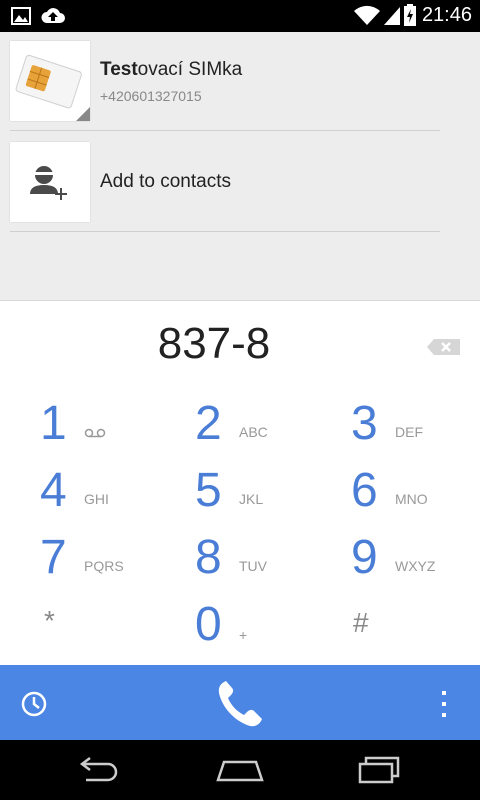  What do you see at coordinates (165, 181) in the screenshot?
I see `add-to-contacts-label: Add to contacts` at bounding box center [165, 181].